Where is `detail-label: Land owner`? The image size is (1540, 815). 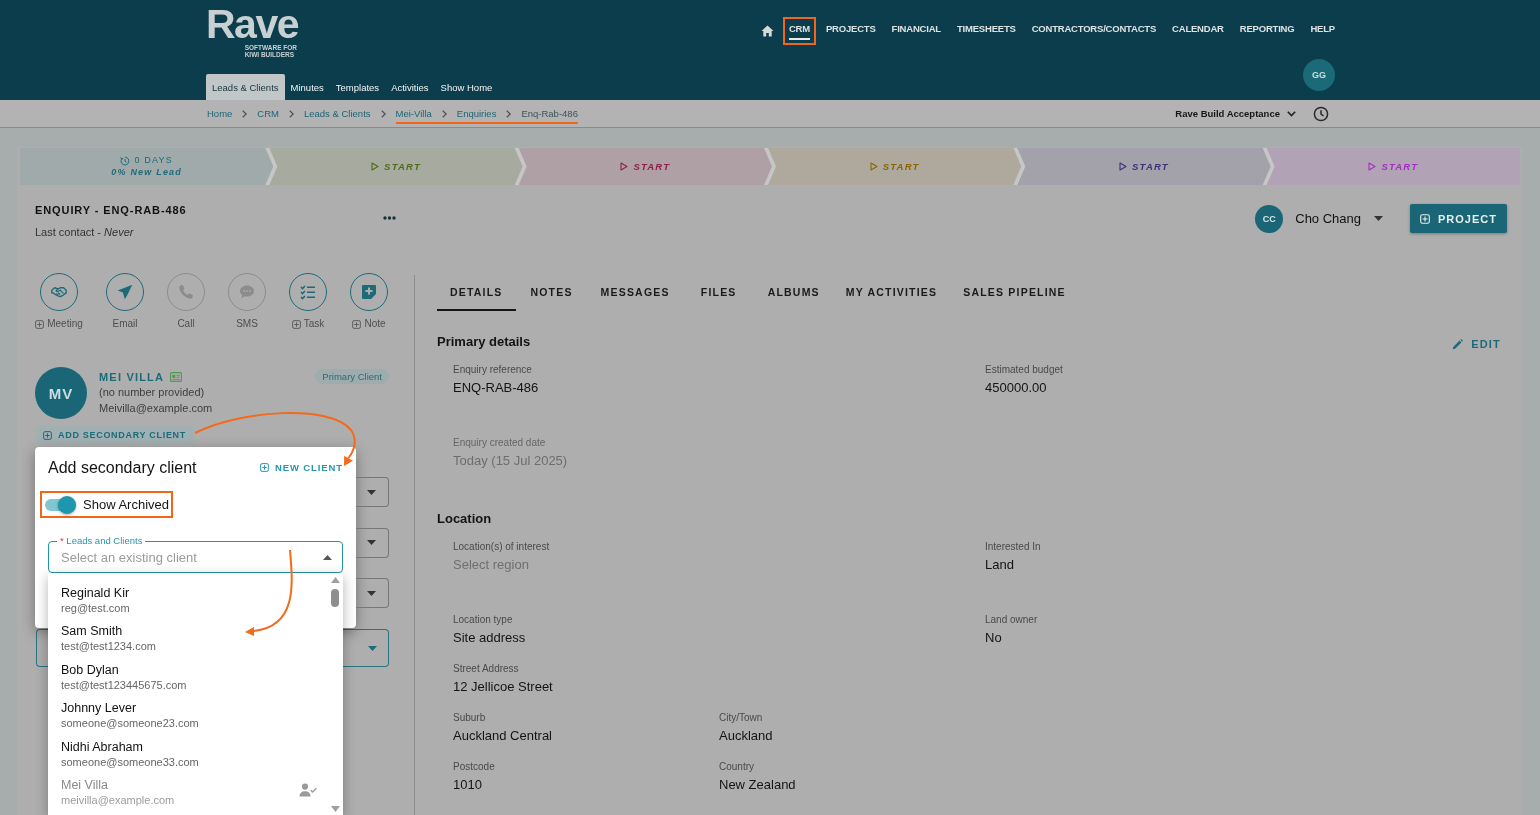 detail-label: Land owner is located at coordinates (1011, 620).